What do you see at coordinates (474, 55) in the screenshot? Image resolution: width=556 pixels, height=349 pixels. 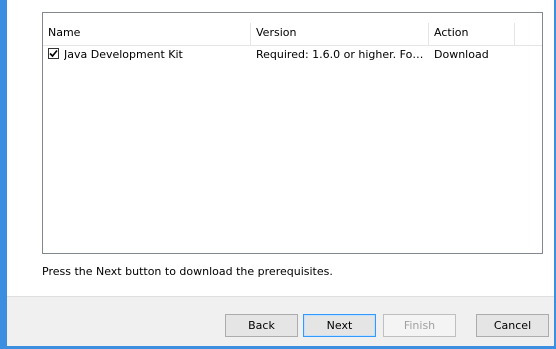 I see `row-action-cell: Download` at bounding box center [474, 55].